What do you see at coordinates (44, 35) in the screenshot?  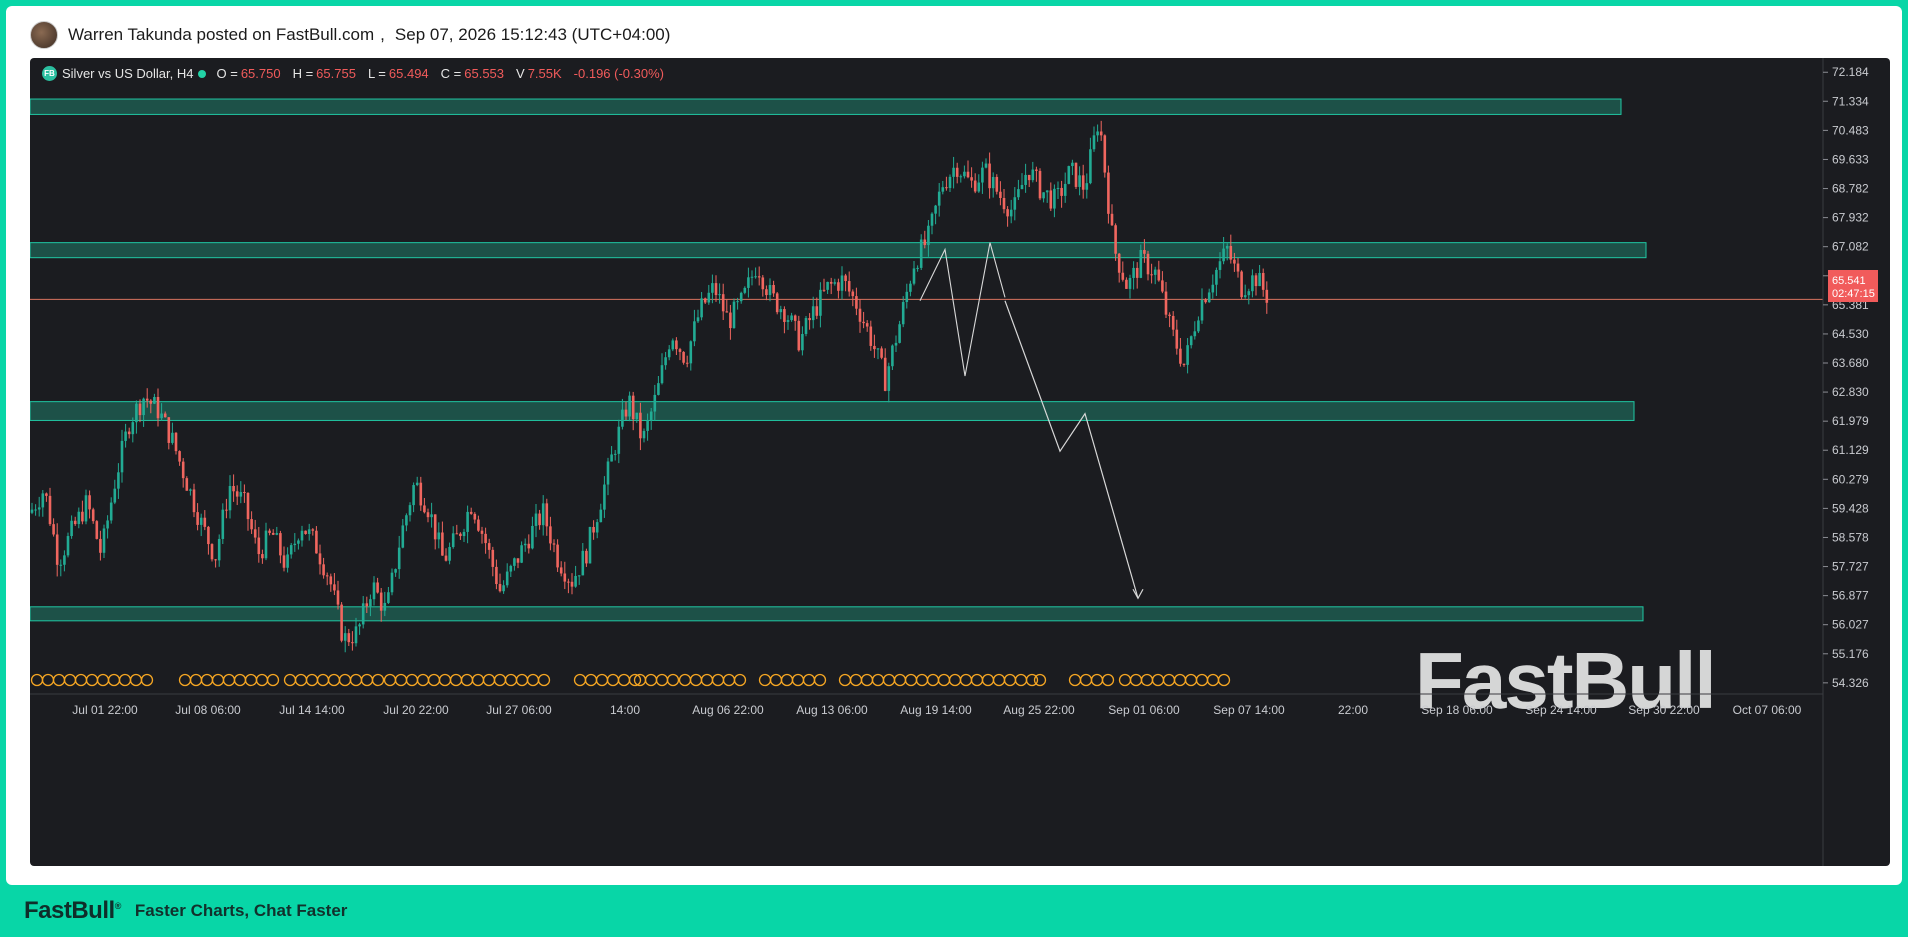 I see `avatar` at bounding box center [44, 35].